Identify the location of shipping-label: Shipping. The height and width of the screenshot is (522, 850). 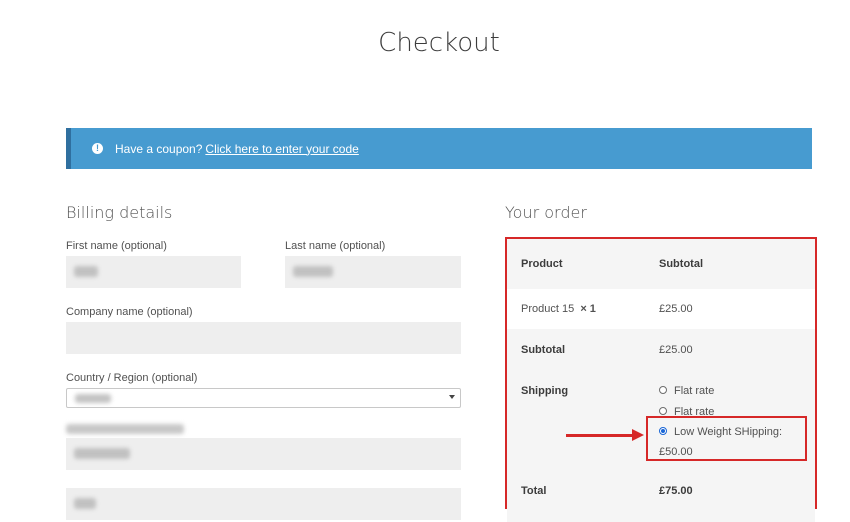
(545, 391).